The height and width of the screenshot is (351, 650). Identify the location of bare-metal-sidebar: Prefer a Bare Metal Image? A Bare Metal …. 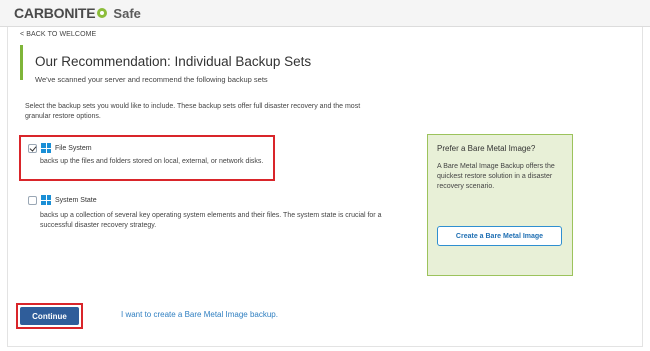
(500, 205).